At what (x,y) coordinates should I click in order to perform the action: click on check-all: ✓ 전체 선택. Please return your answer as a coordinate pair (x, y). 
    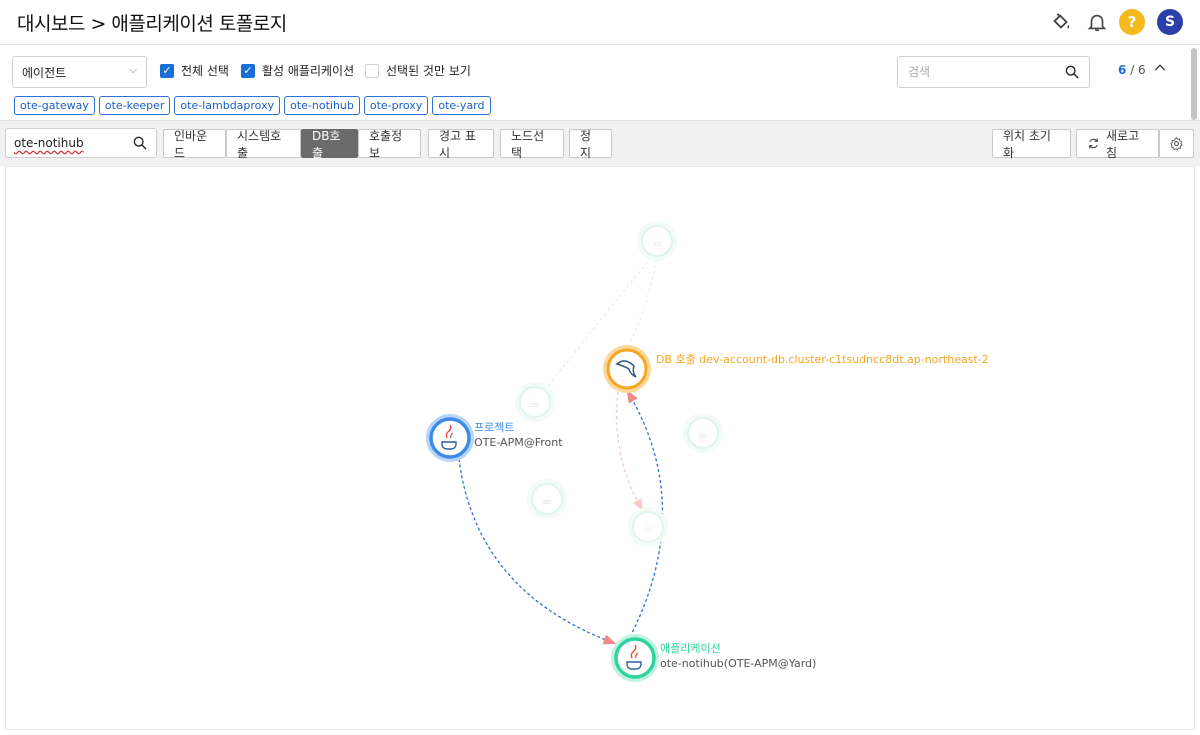
    Looking at the image, I should click on (194, 70).